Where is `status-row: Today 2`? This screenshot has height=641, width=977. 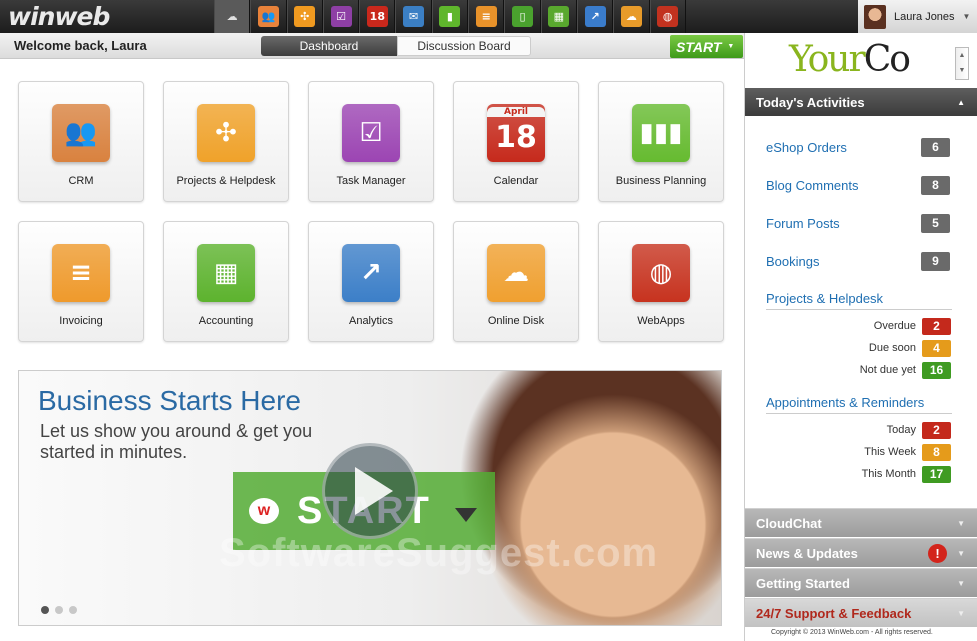
status-row: Today 2 is located at coordinates (888, 430).